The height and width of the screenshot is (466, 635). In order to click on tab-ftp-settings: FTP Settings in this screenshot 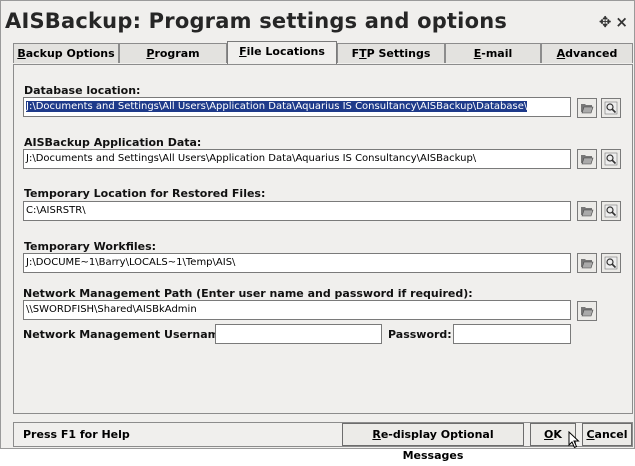, I will do `click(391, 53)`.